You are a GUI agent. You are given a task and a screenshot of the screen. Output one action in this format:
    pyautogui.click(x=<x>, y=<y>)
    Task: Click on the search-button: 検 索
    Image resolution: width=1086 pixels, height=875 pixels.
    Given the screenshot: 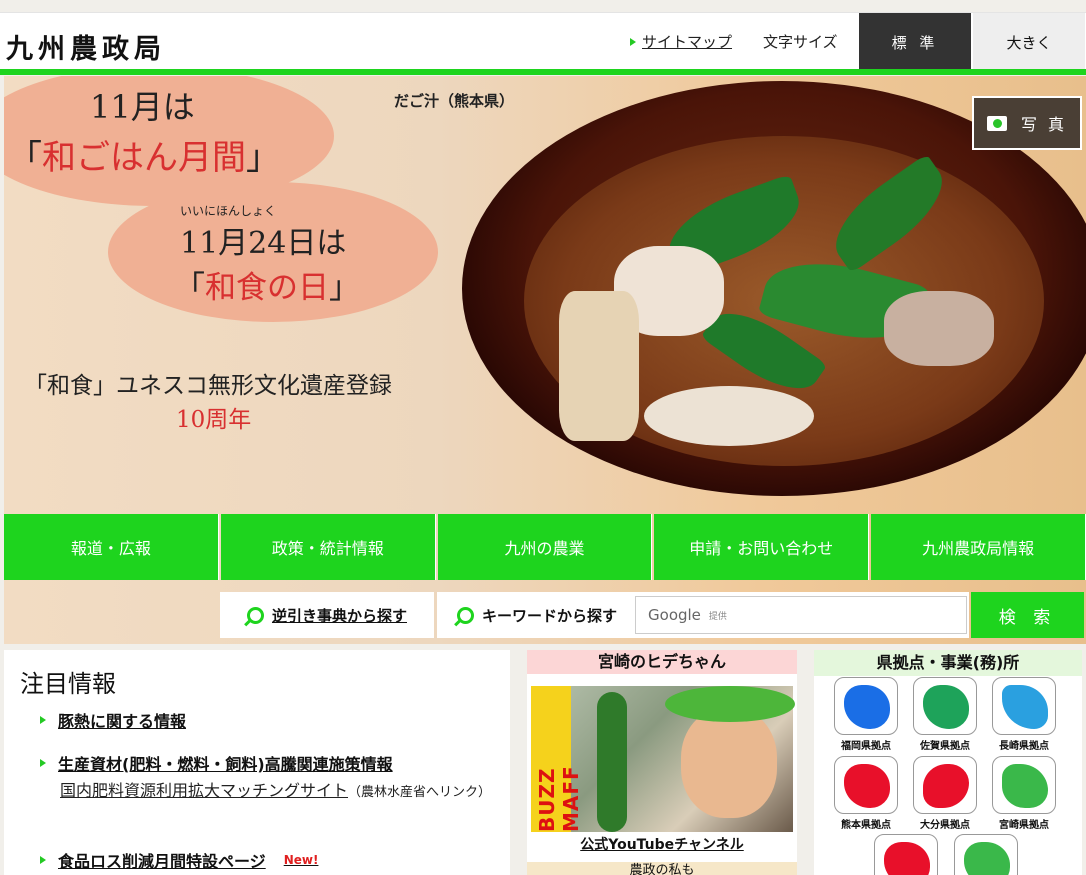 What is the action you would take?
    pyautogui.click(x=1027, y=615)
    